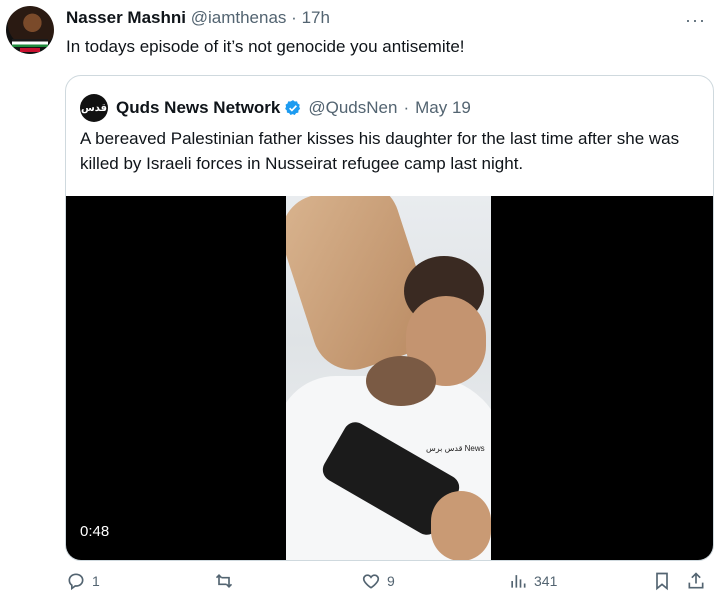  I want to click on avatar-badge, so click(30, 50).